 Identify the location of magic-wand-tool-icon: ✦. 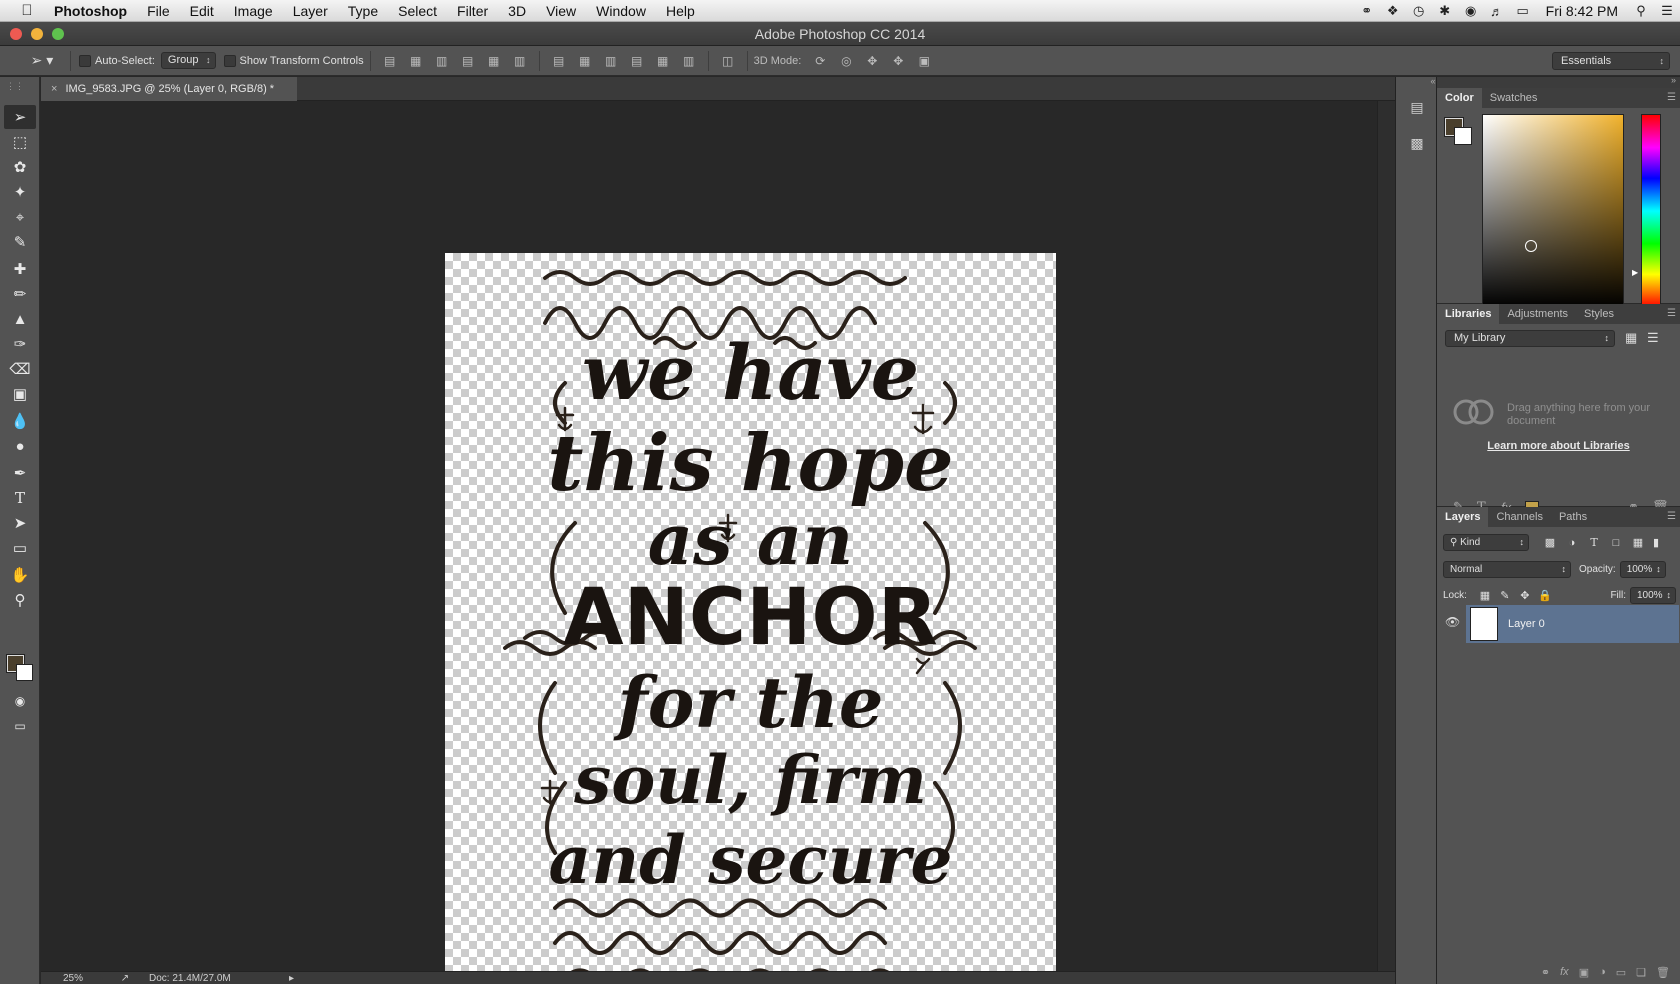
(20, 192).